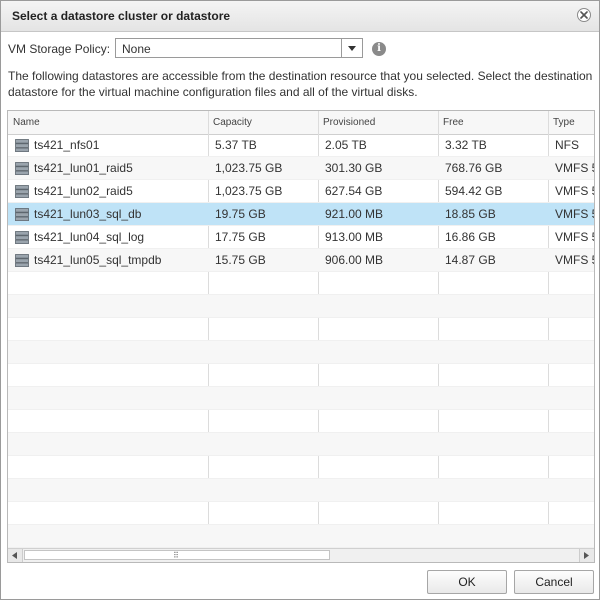 The image size is (600, 600). I want to click on grip-icon: ⠿, so click(176, 555).